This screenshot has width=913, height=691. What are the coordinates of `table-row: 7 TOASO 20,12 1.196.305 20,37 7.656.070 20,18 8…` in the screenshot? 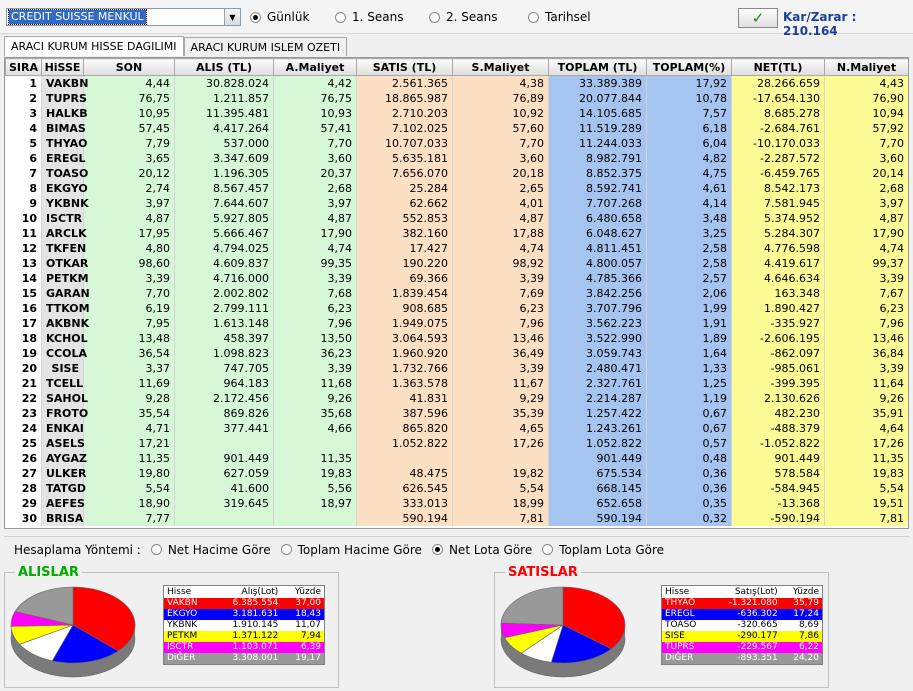 It's located at (456, 173).